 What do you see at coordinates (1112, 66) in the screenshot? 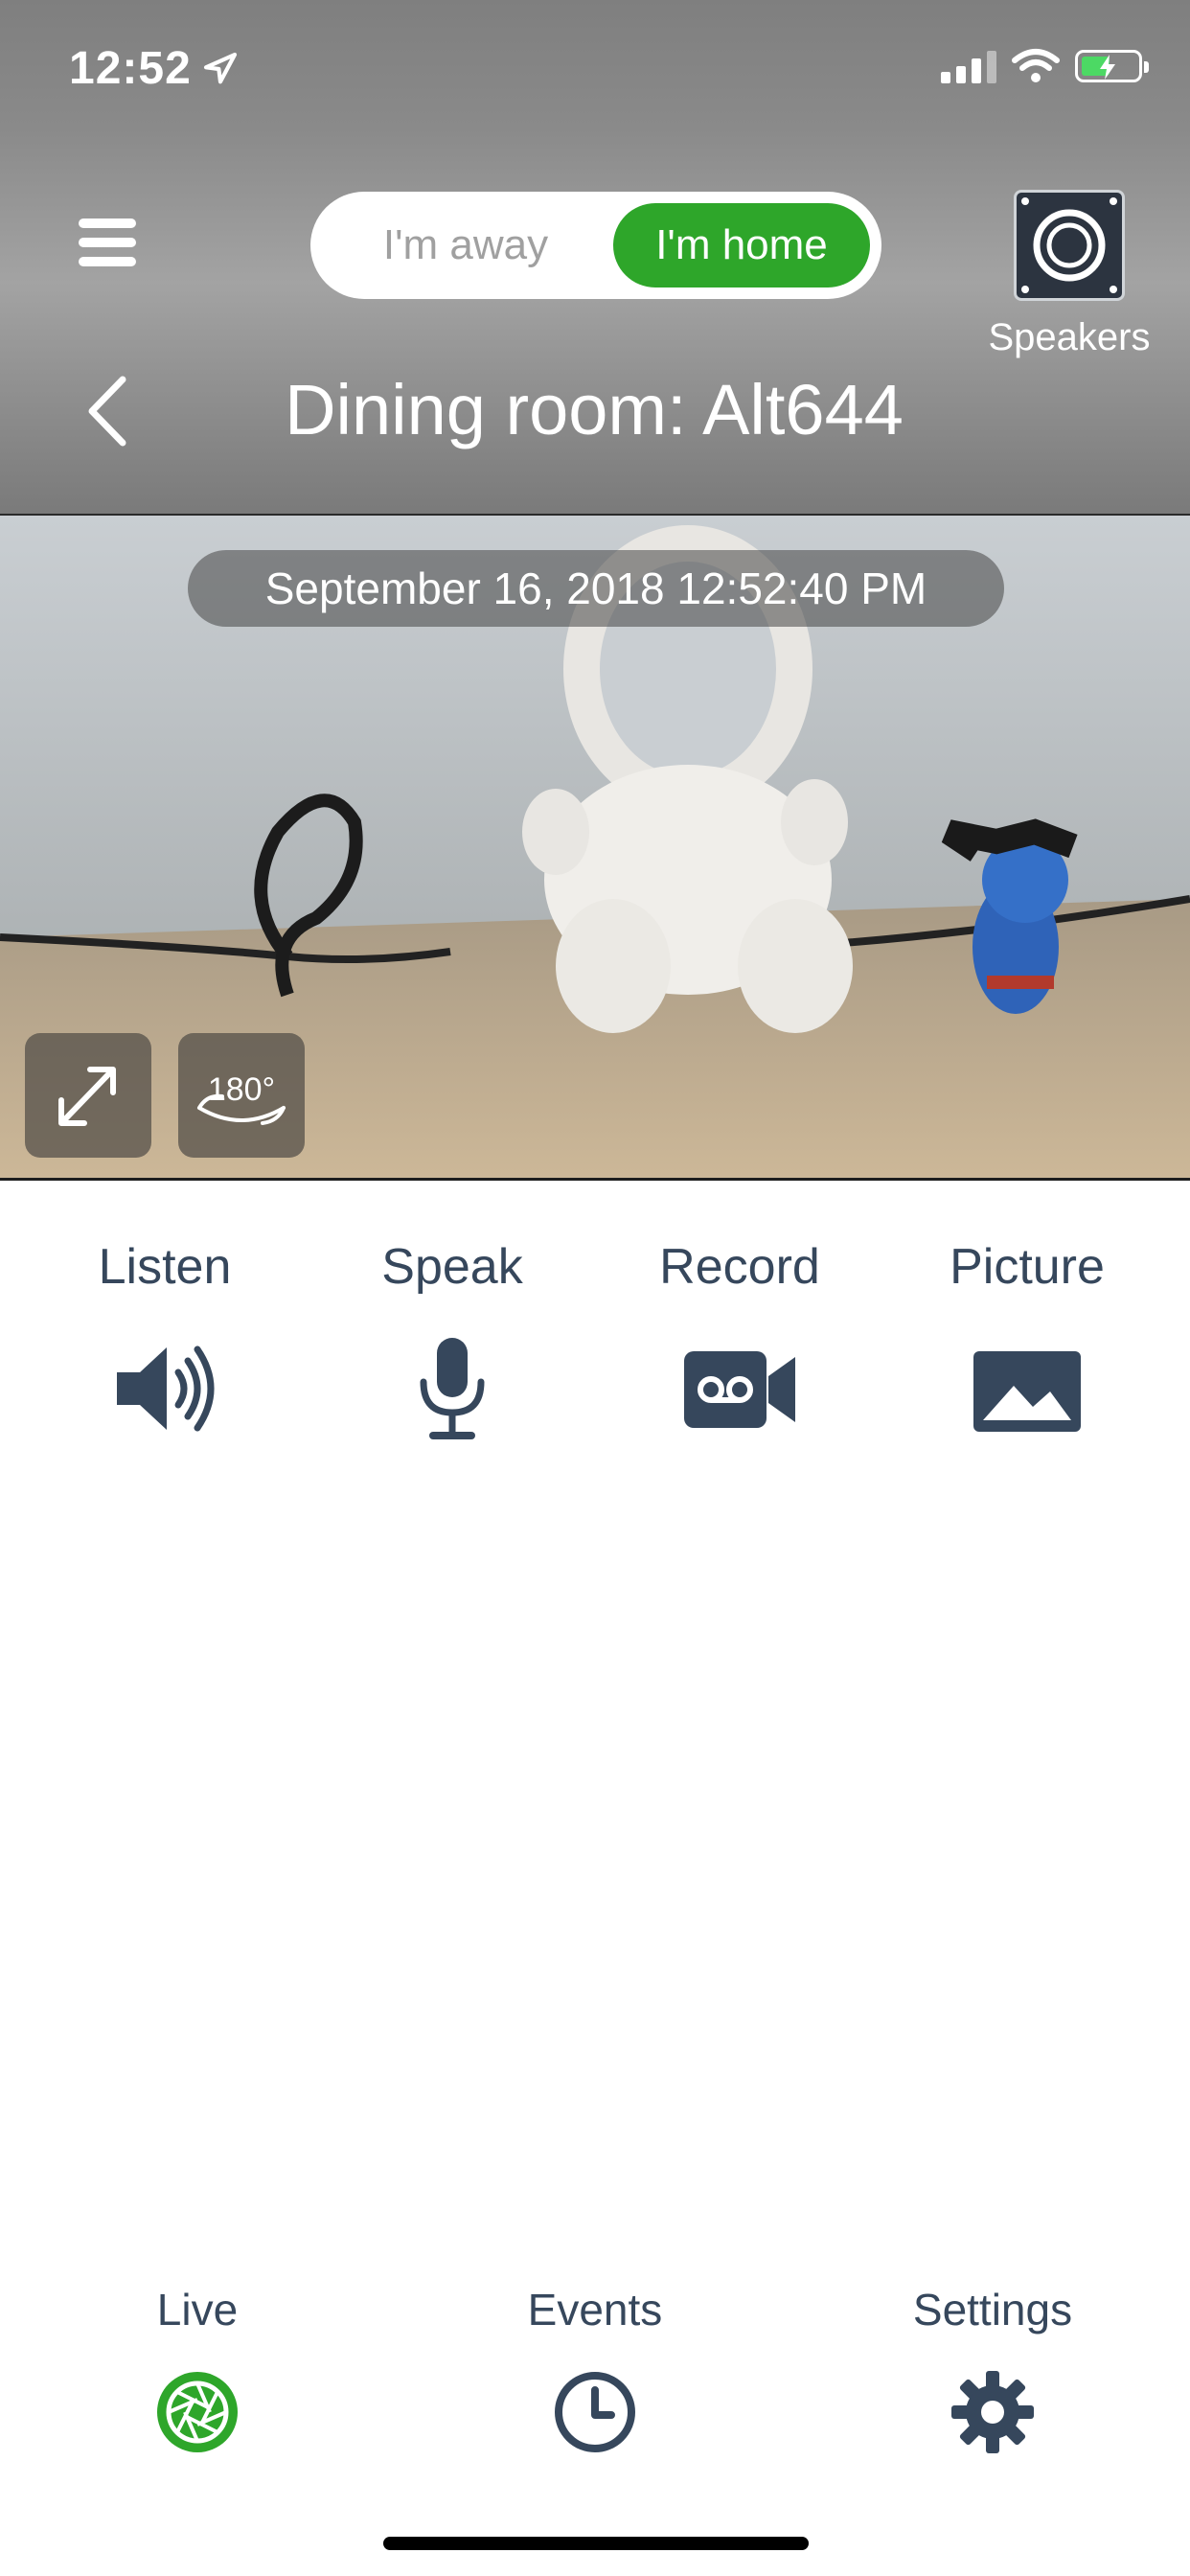
I see `battery-icon` at bounding box center [1112, 66].